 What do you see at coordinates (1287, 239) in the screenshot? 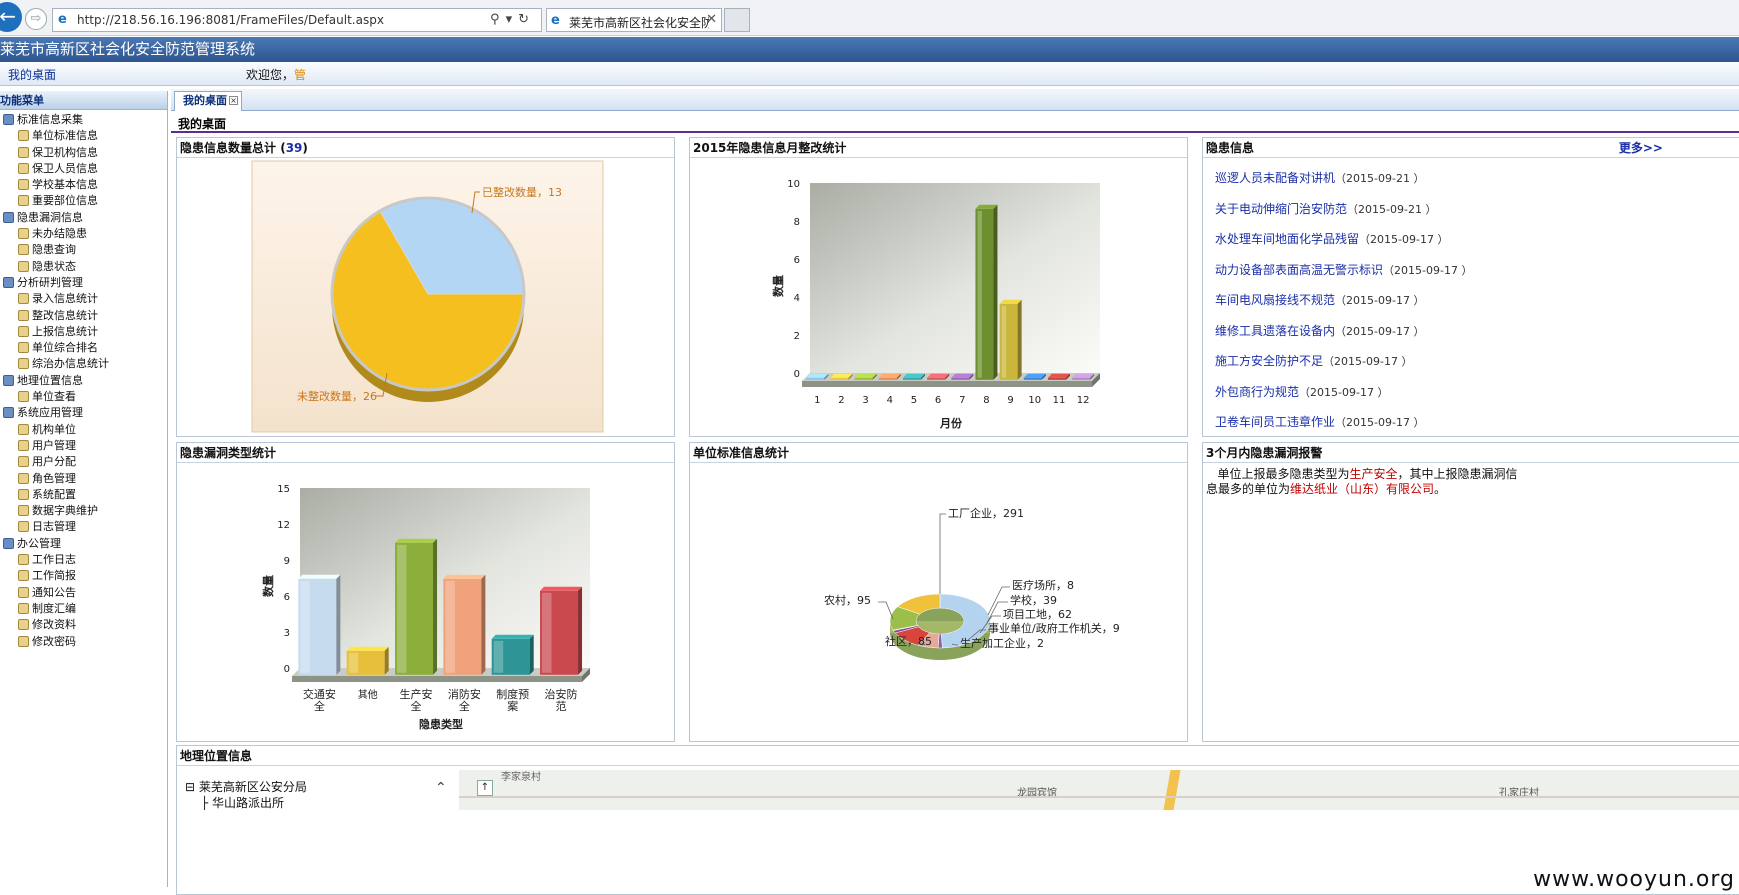
I see `risk-item-link: 水处理车间地面化学品残留` at bounding box center [1287, 239].